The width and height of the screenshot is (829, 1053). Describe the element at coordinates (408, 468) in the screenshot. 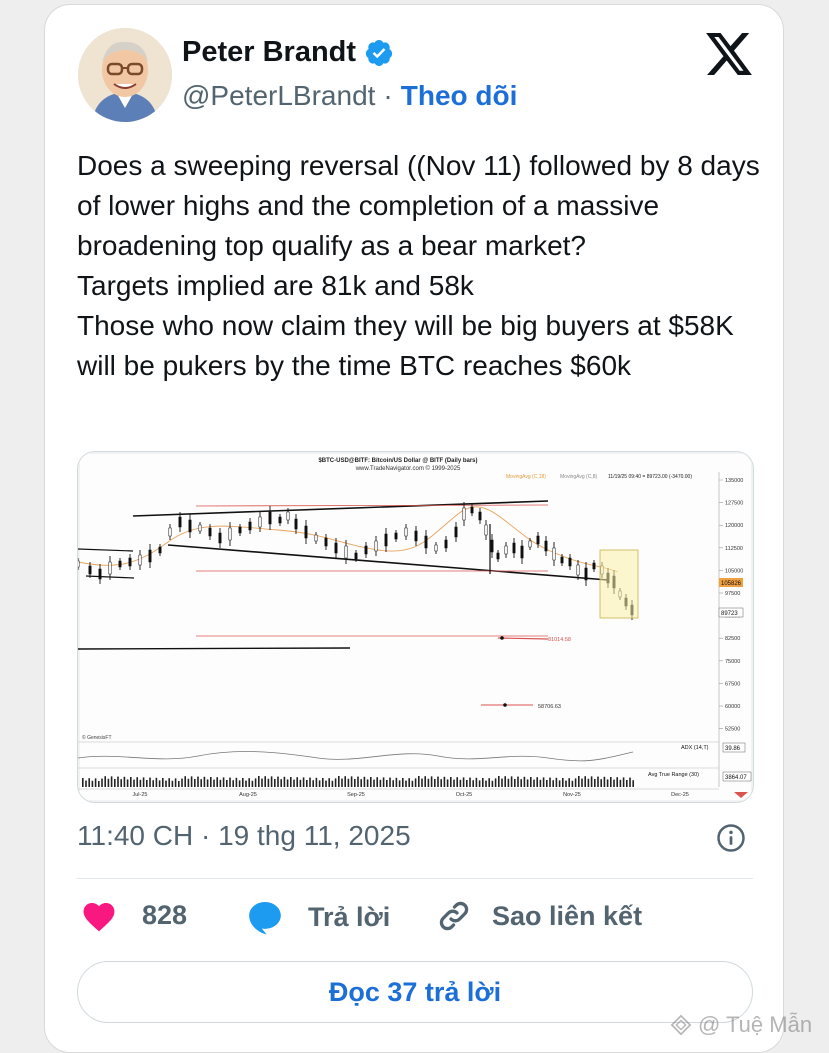

I see `chart-source: www.TradeNavigator.com © 1999-2025` at that location.